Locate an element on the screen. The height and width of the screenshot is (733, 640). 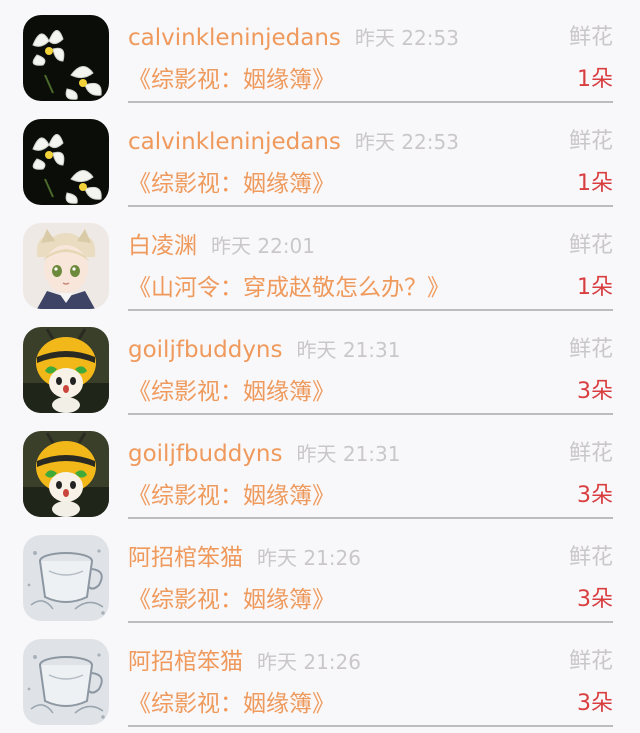
anime-cat-ears-avatar is located at coordinates (66, 266).